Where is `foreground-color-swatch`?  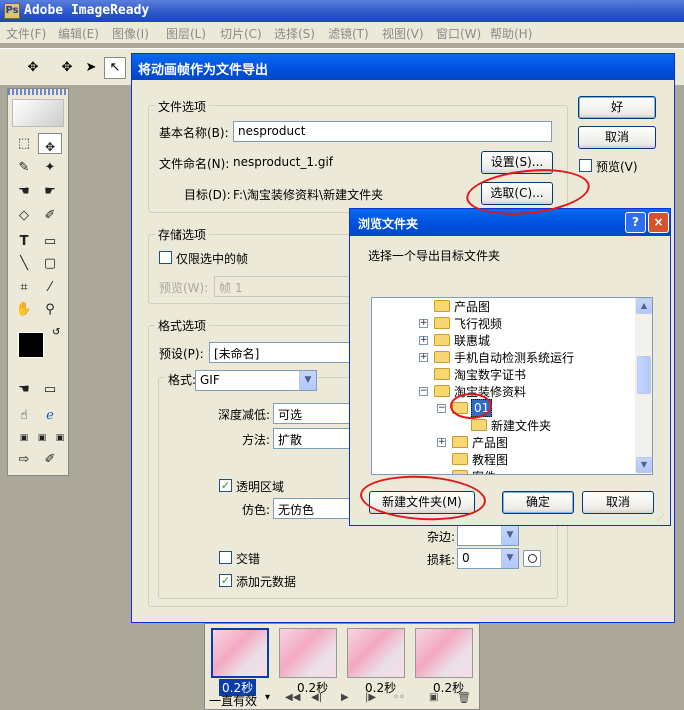
foreground-color-swatch is located at coordinates (31, 345).